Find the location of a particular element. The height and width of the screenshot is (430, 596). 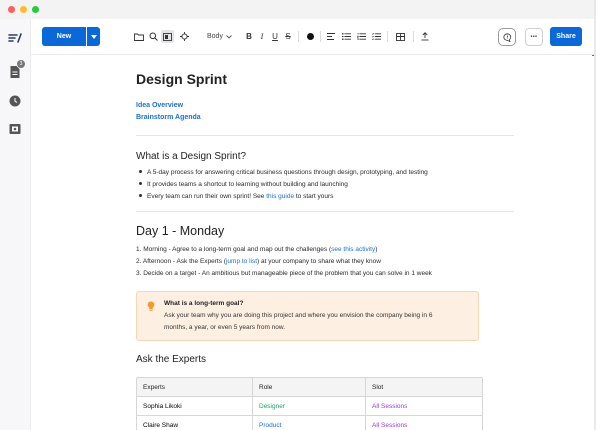

strikethrough-icon: S is located at coordinates (288, 36).